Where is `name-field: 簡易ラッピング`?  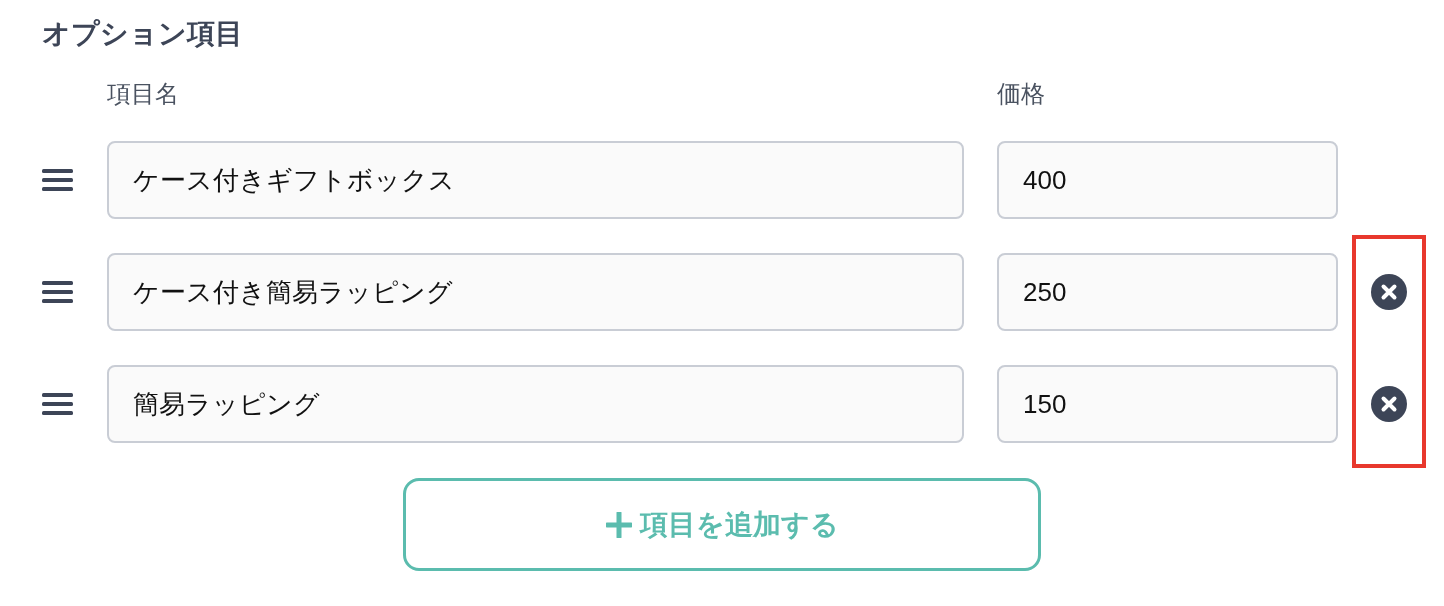
name-field: 簡易ラッピング is located at coordinates (535, 404).